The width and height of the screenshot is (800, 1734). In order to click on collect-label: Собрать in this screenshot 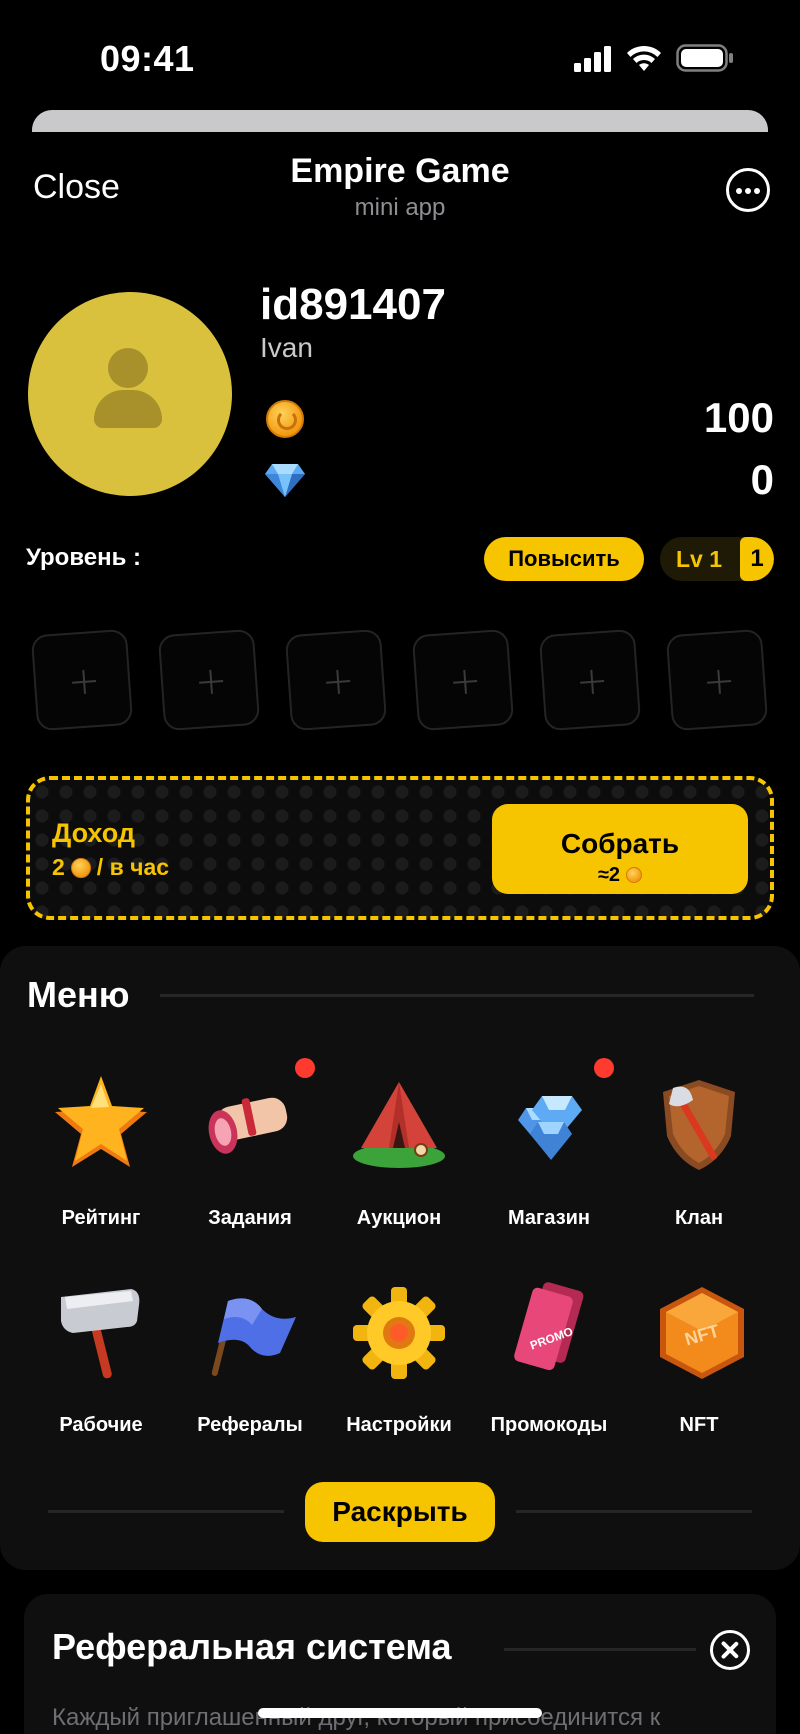, I will do `click(620, 843)`.